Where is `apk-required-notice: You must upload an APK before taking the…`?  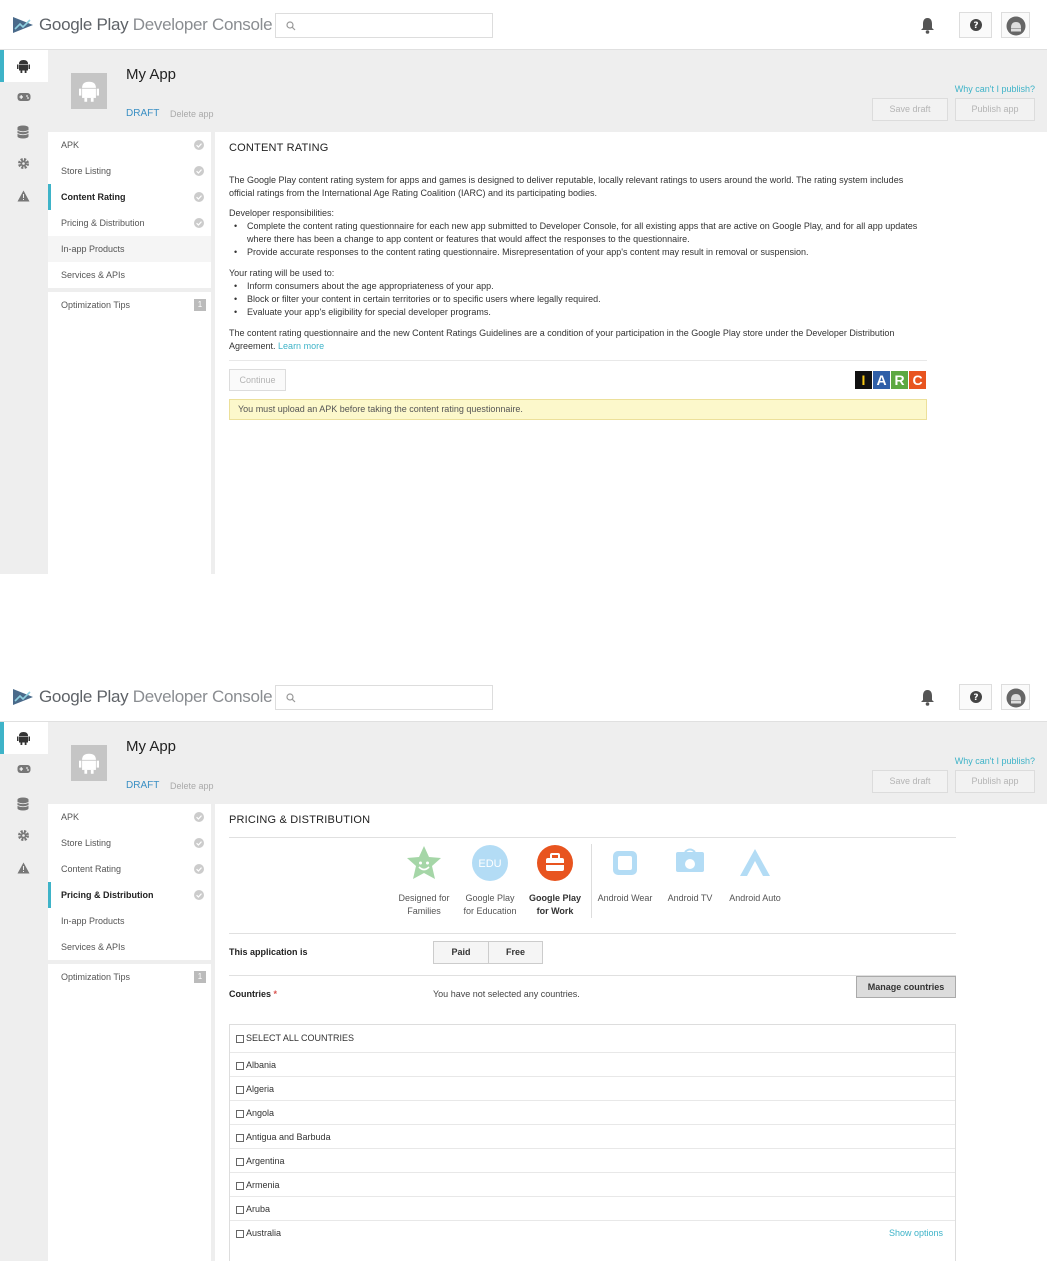 apk-required-notice: You must upload an APK before taking the… is located at coordinates (578, 409).